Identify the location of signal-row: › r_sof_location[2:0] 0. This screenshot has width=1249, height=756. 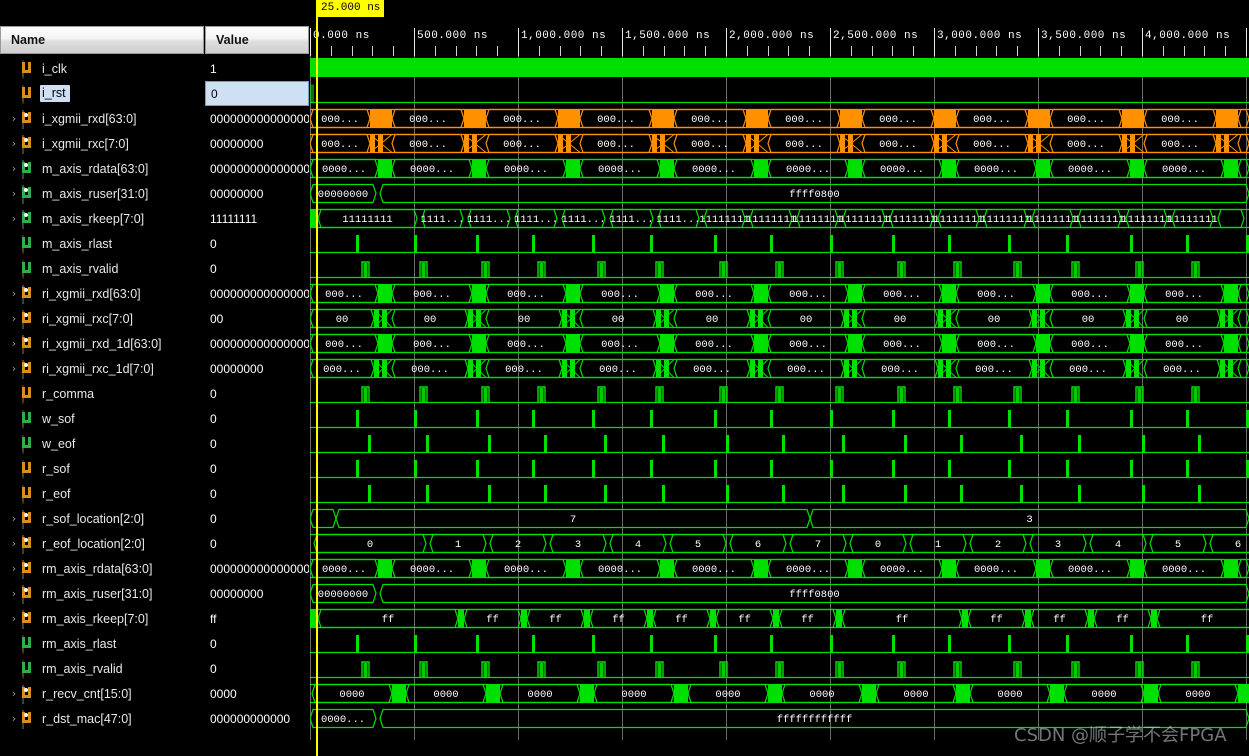
(154, 518).